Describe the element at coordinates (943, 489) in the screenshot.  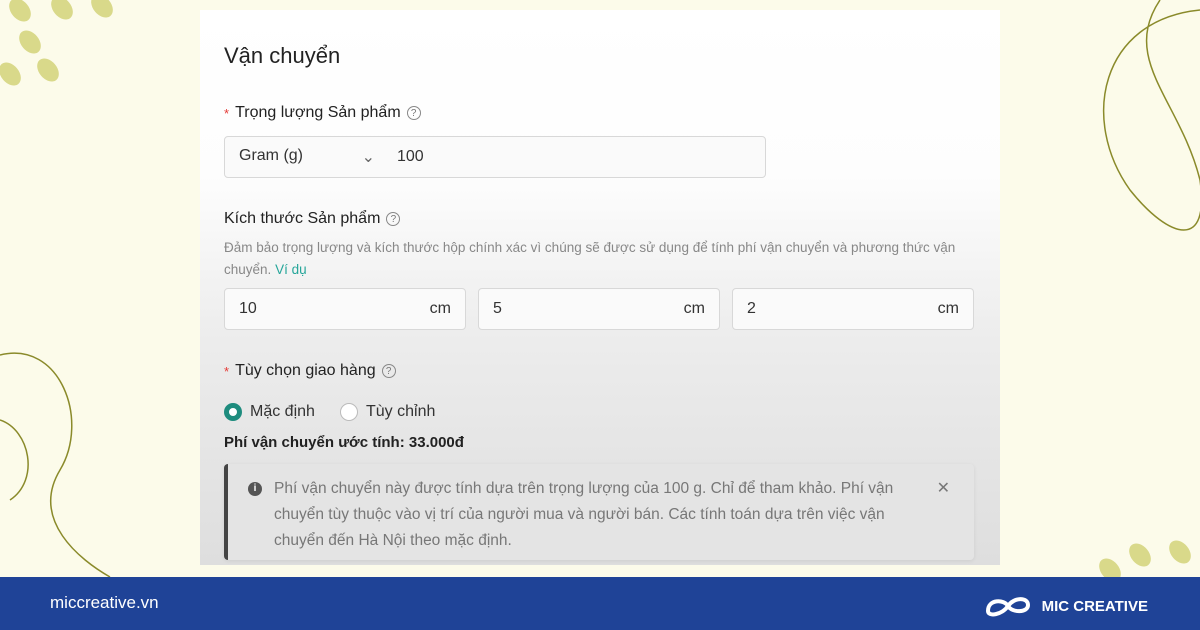
I see `close-icon: ✕` at that location.